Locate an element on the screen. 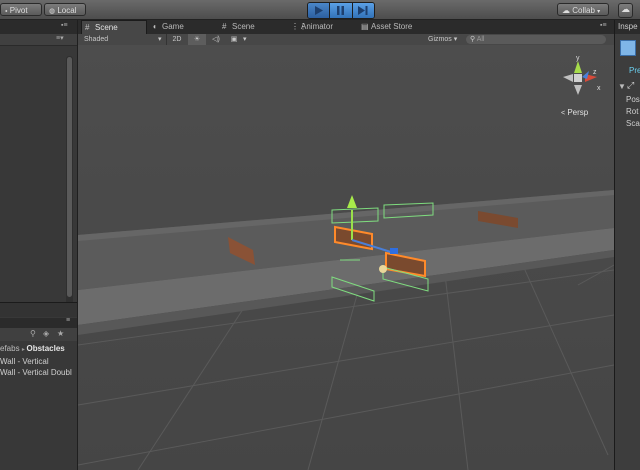 The image size is (640, 470). sun-icon: ☀ is located at coordinates (197, 39).